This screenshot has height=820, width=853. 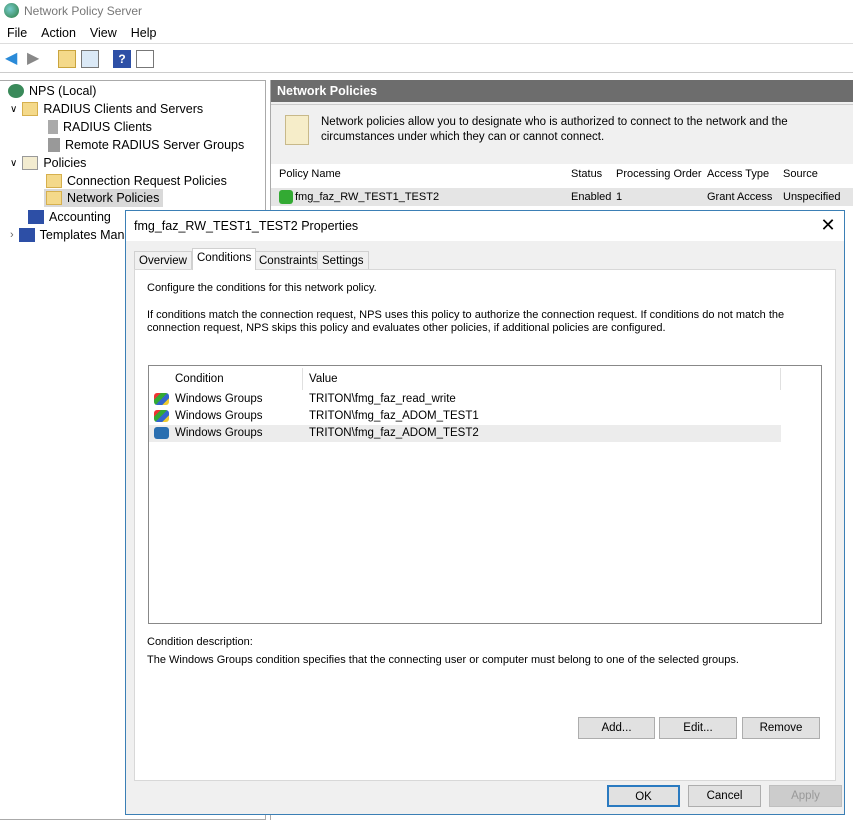 What do you see at coordinates (286, 197) in the screenshot?
I see `policy-enabled-icon` at bounding box center [286, 197].